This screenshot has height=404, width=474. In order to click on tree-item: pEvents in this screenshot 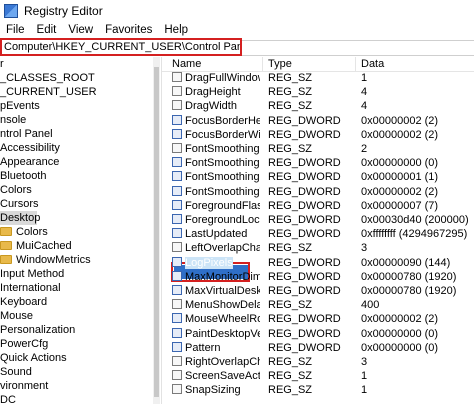, I will do `click(20, 106)`.